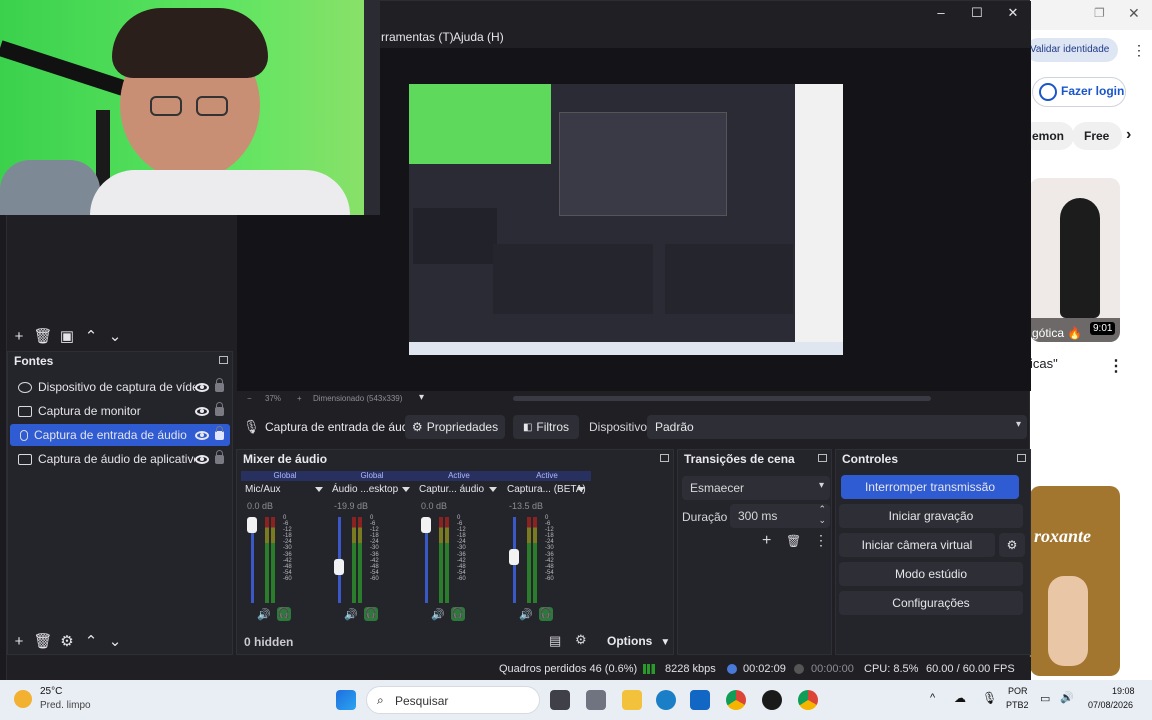  What do you see at coordinates (560, 700) in the screenshot?
I see `task-view-icon` at bounding box center [560, 700].